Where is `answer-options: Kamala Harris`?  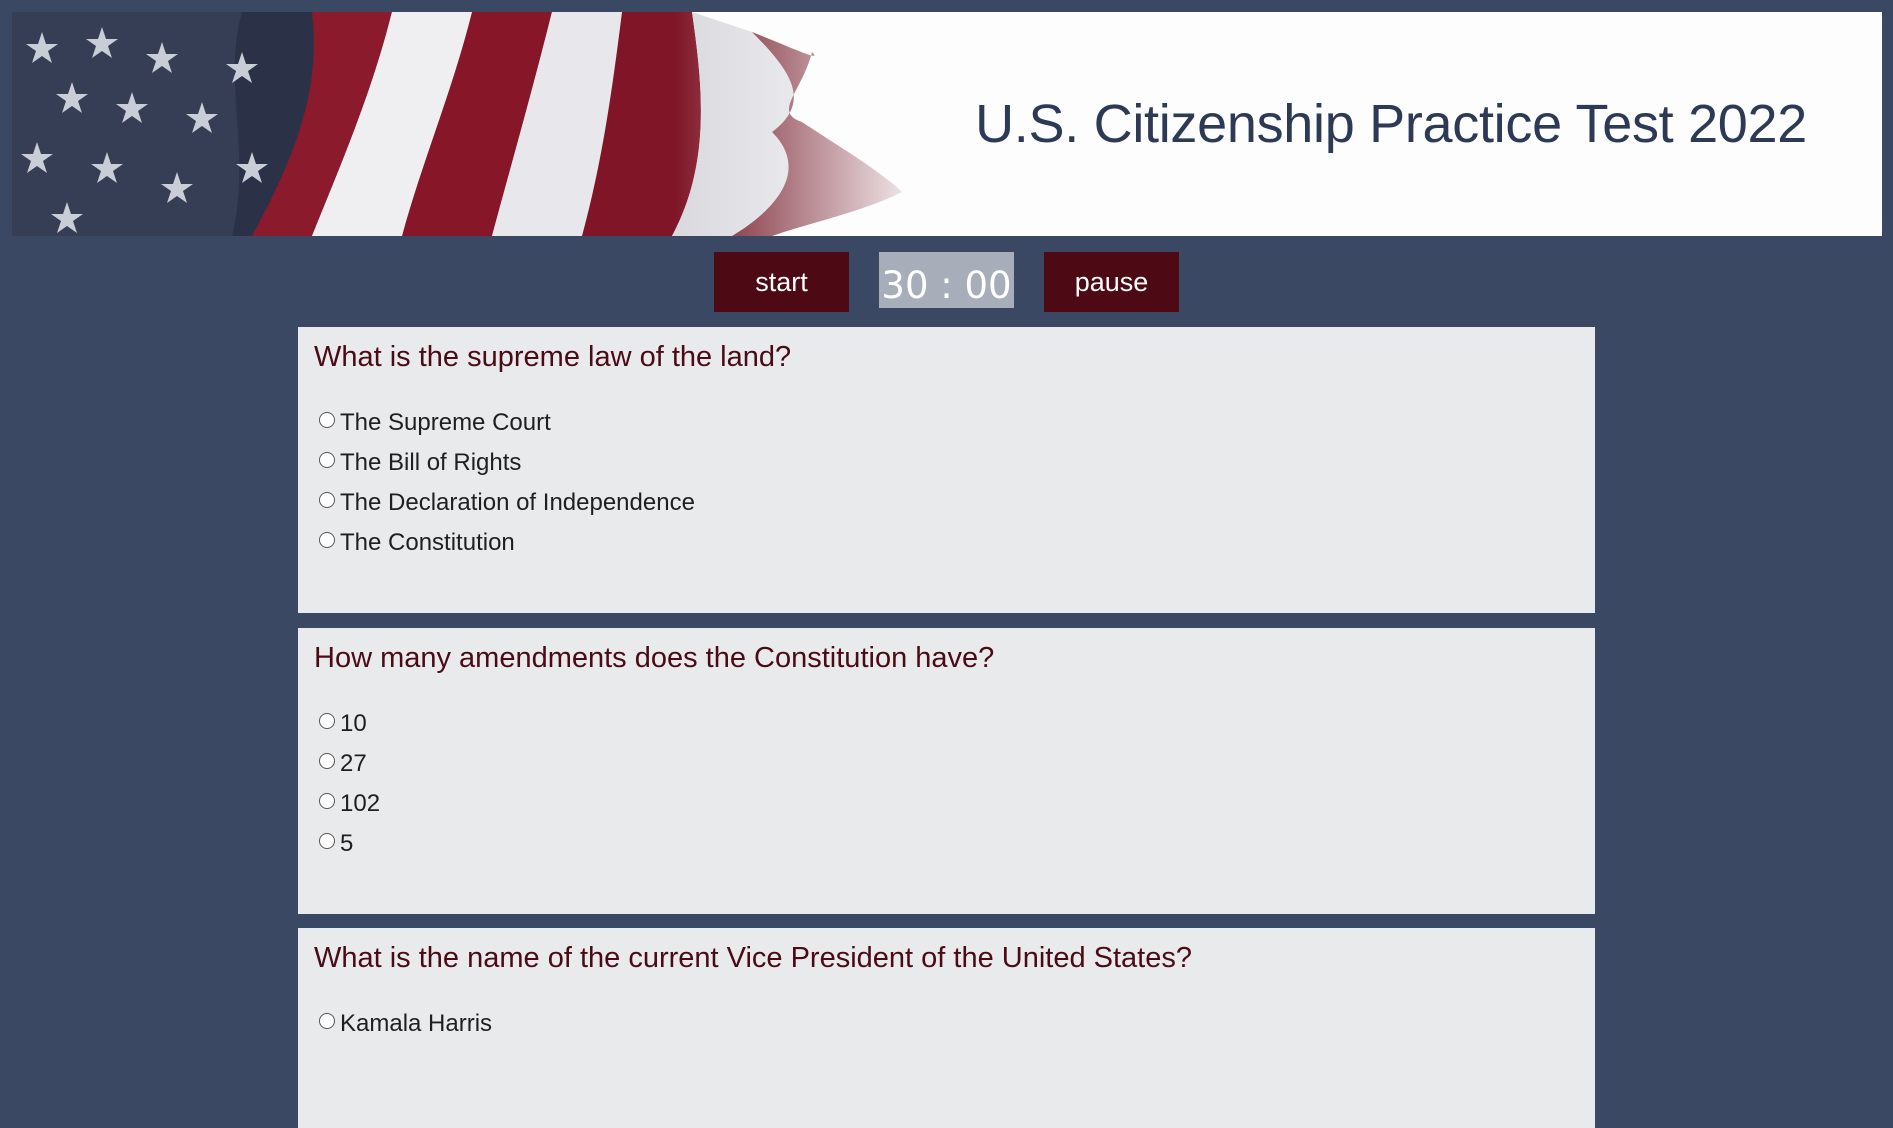
answer-options: Kamala Harris is located at coordinates (405, 1024).